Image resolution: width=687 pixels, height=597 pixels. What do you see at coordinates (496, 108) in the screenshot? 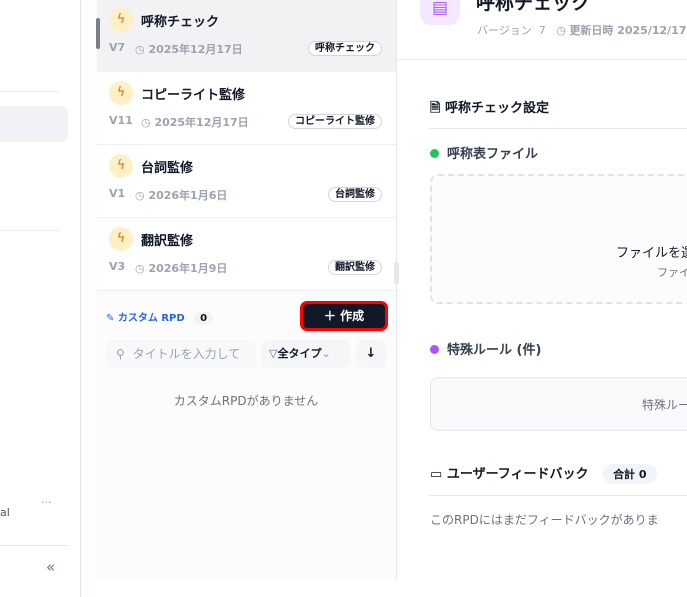
I see `settings-heading-text: 呼称チェック設定` at bounding box center [496, 108].